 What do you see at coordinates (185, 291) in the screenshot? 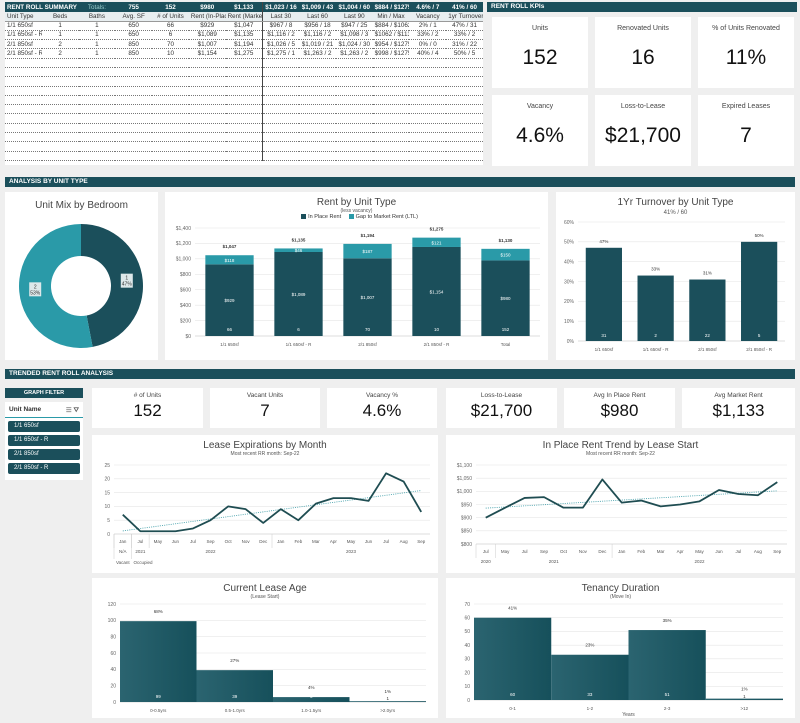
I see `y-tick-label: $600` at bounding box center [185, 291].